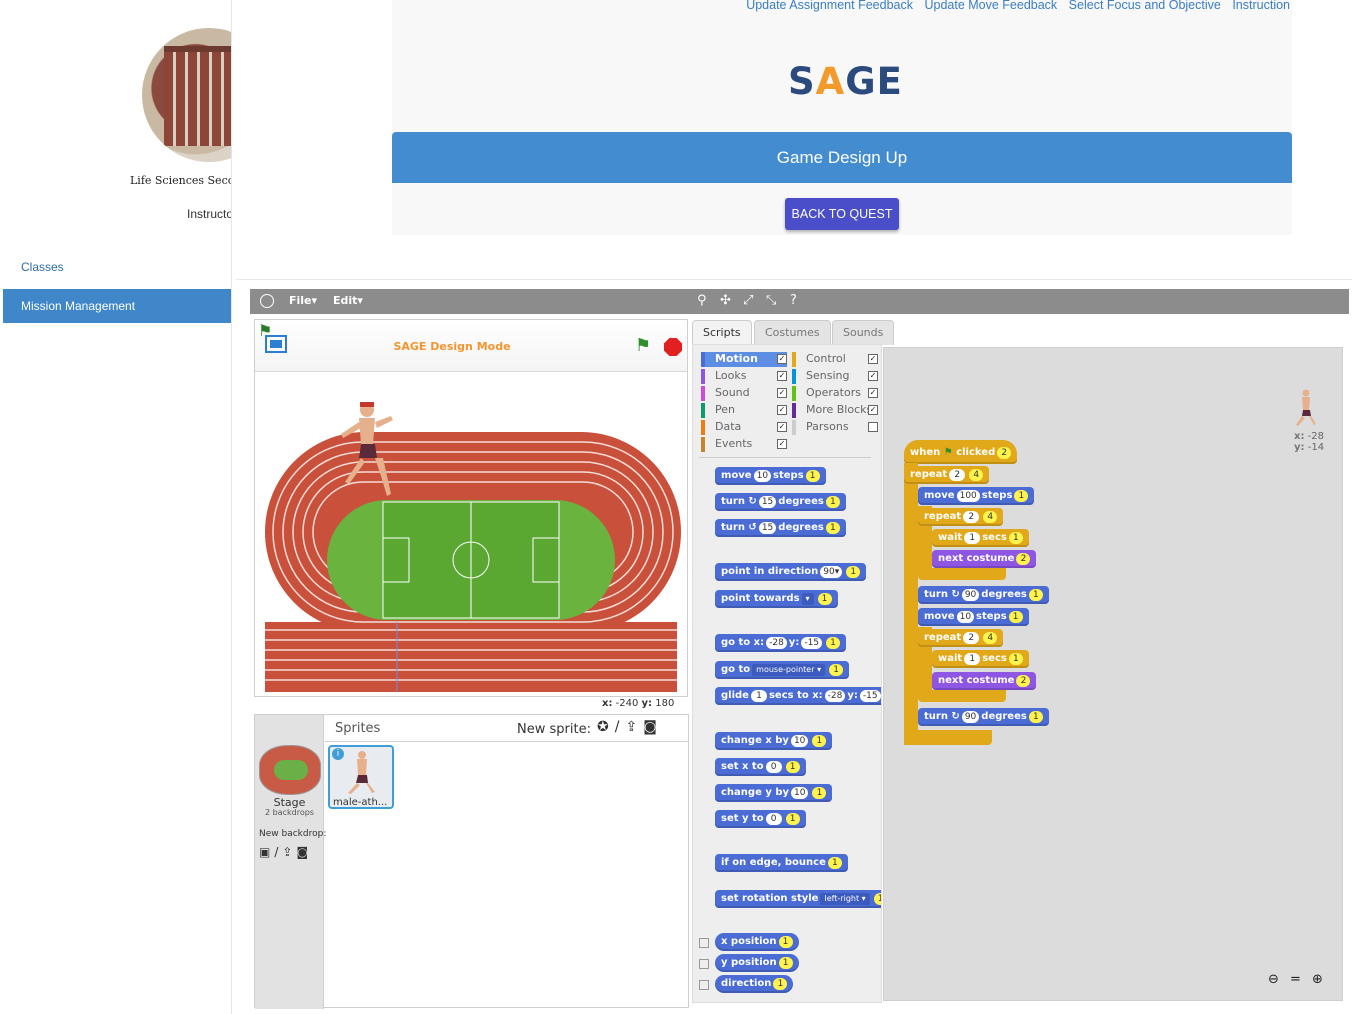 Image resolution: width=1352 pixels, height=1014 pixels. What do you see at coordinates (606, 727) in the screenshot?
I see `random-sprite-icon: ✪` at bounding box center [606, 727].